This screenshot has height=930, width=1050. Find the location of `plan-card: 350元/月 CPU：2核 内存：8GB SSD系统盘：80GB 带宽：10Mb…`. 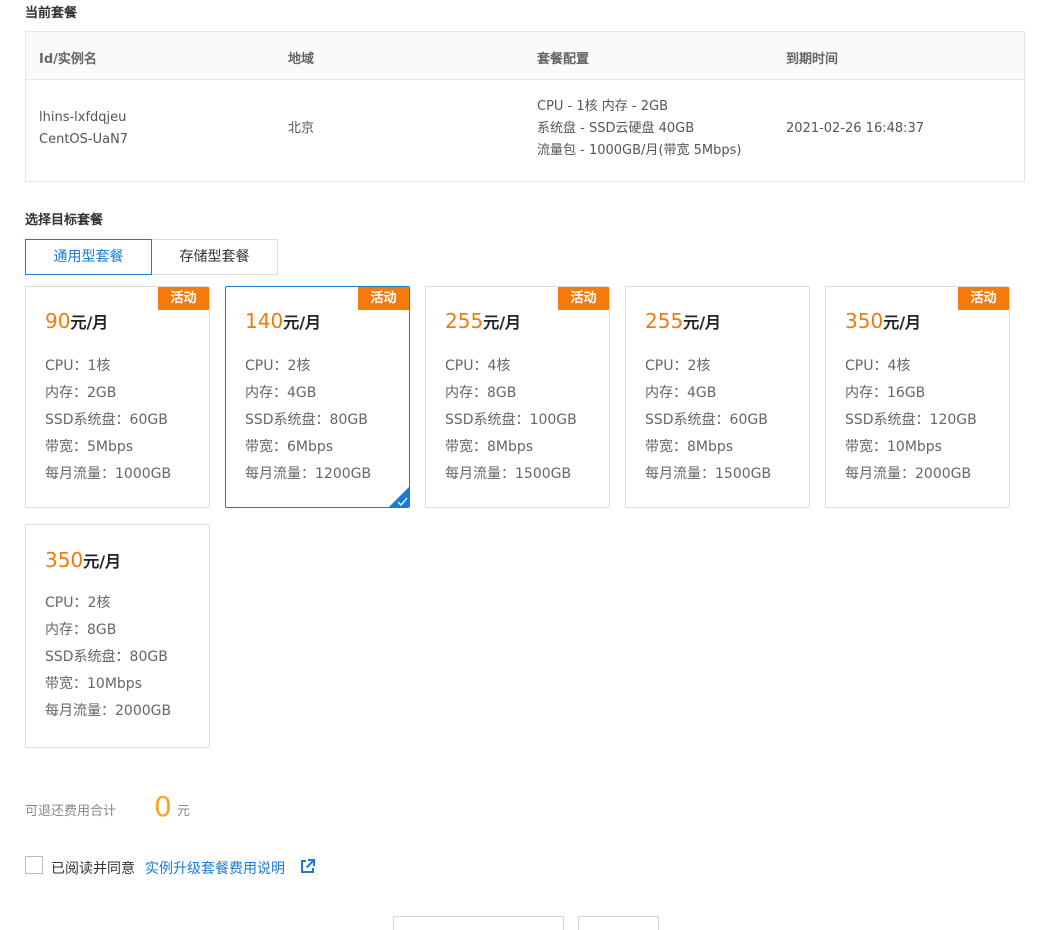

plan-card: 350元/月 CPU：2核 内存：8GB SSD系统盘：80GB 带宽：10Mb… is located at coordinates (117, 636).